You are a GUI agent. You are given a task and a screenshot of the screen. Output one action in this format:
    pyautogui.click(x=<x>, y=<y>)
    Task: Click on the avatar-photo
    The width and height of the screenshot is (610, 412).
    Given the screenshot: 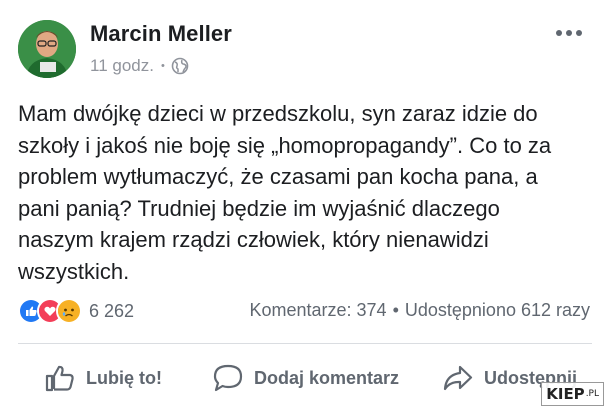 What is the action you would take?
    pyautogui.click(x=47, y=49)
    